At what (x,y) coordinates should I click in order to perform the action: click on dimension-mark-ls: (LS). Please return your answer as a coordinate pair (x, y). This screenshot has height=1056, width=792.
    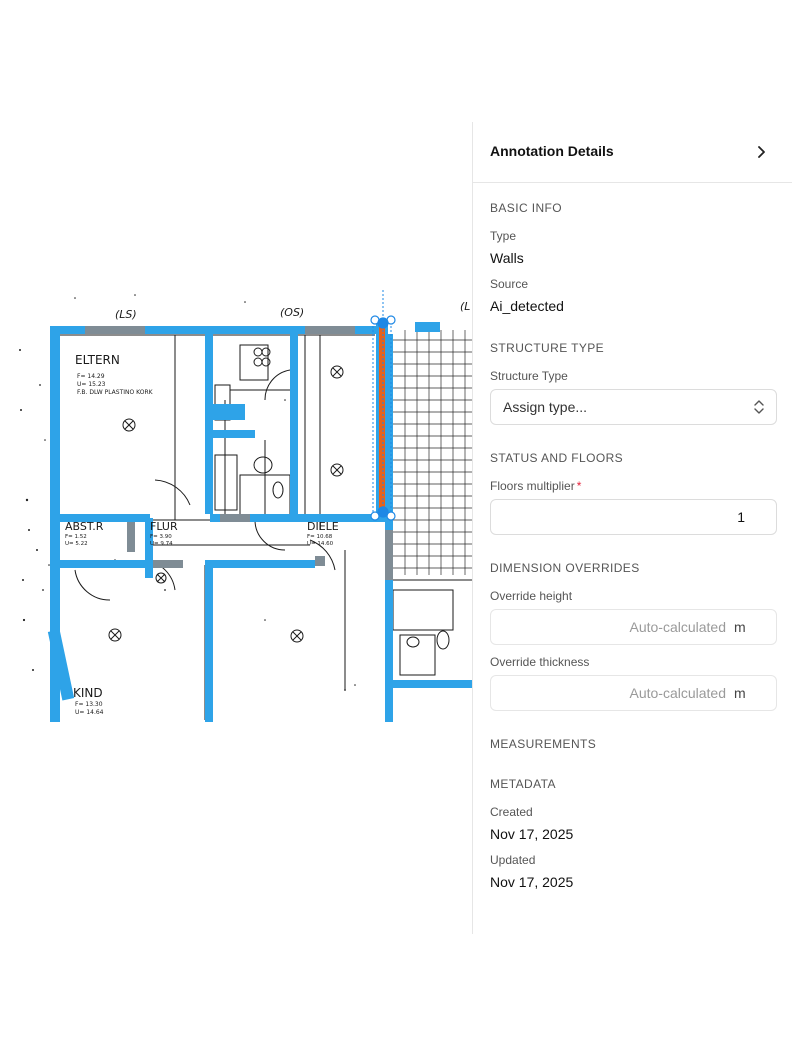
    Looking at the image, I should click on (126, 314).